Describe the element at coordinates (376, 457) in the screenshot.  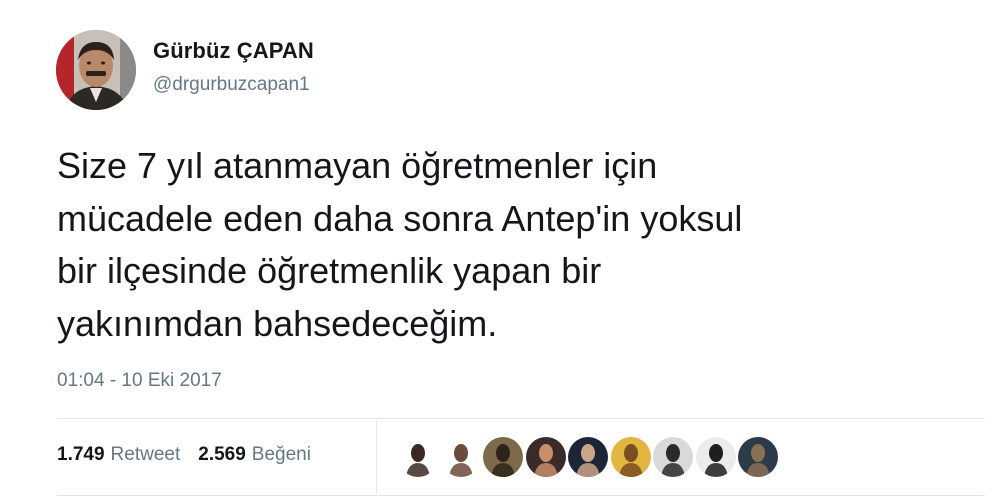
I see `stats-separator` at that location.